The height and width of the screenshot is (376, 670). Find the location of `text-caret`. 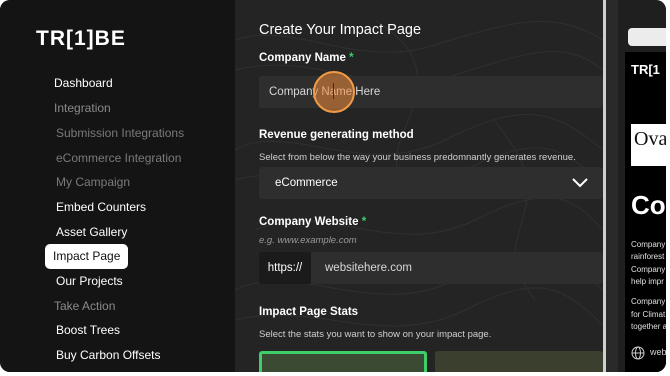

text-caret is located at coordinates (333, 91).